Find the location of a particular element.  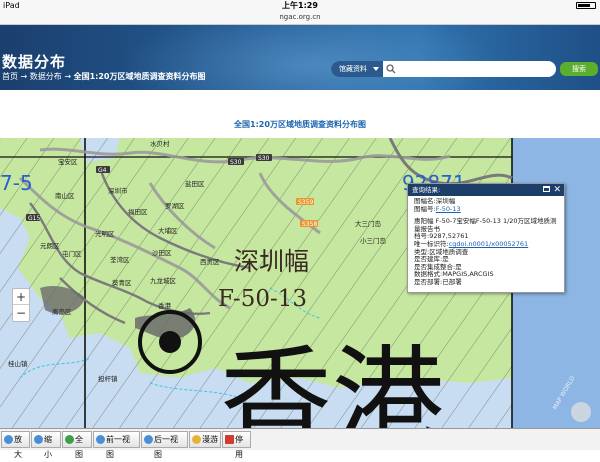

battery-icon is located at coordinates (586, 5).